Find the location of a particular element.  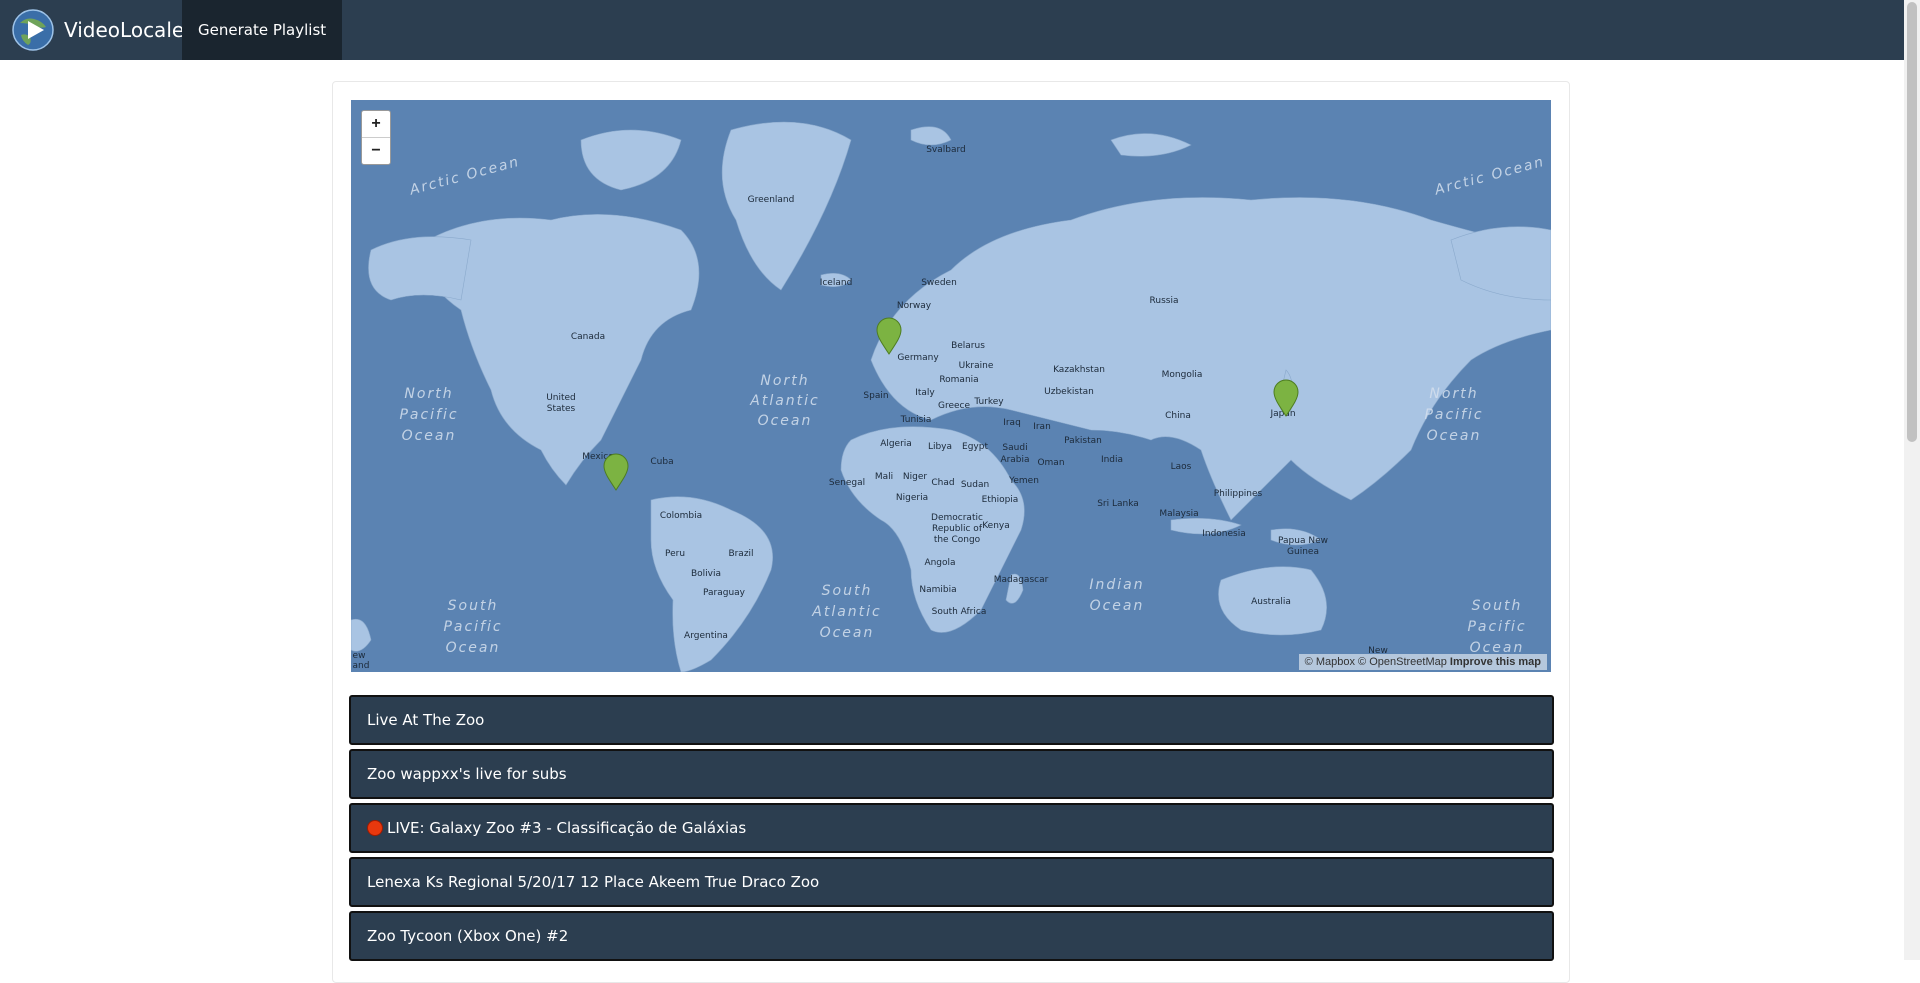

label-argentina: Argentina is located at coordinates (706, 636).